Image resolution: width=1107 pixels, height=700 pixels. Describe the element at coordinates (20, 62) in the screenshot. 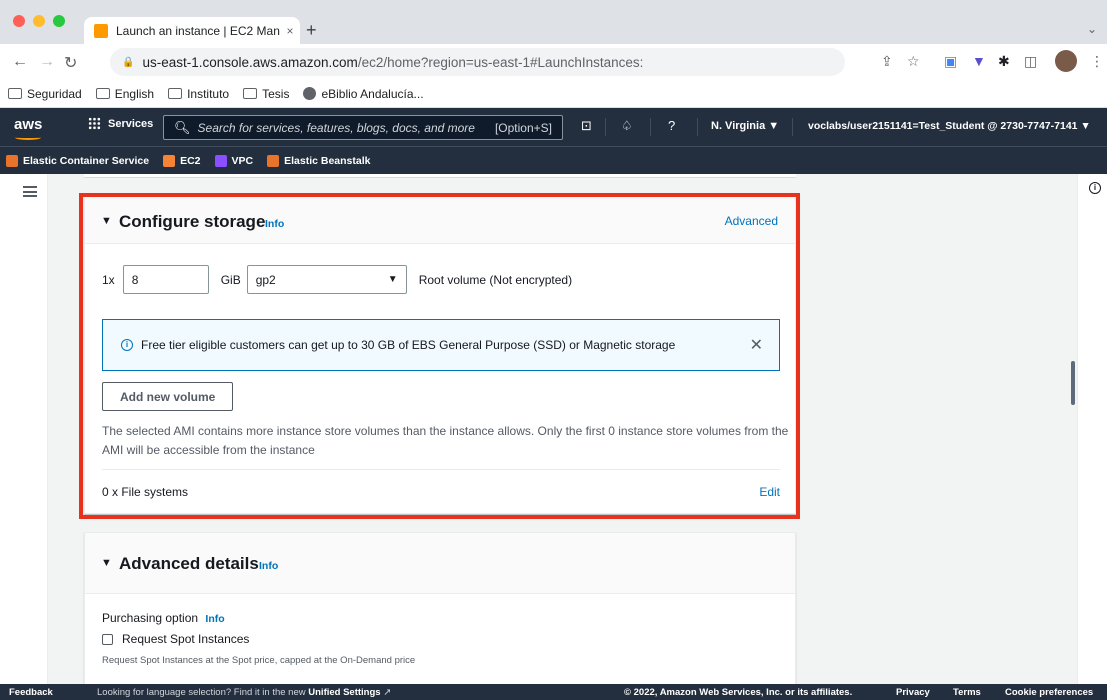

I see `back-arrow-icon: ←` at that location.